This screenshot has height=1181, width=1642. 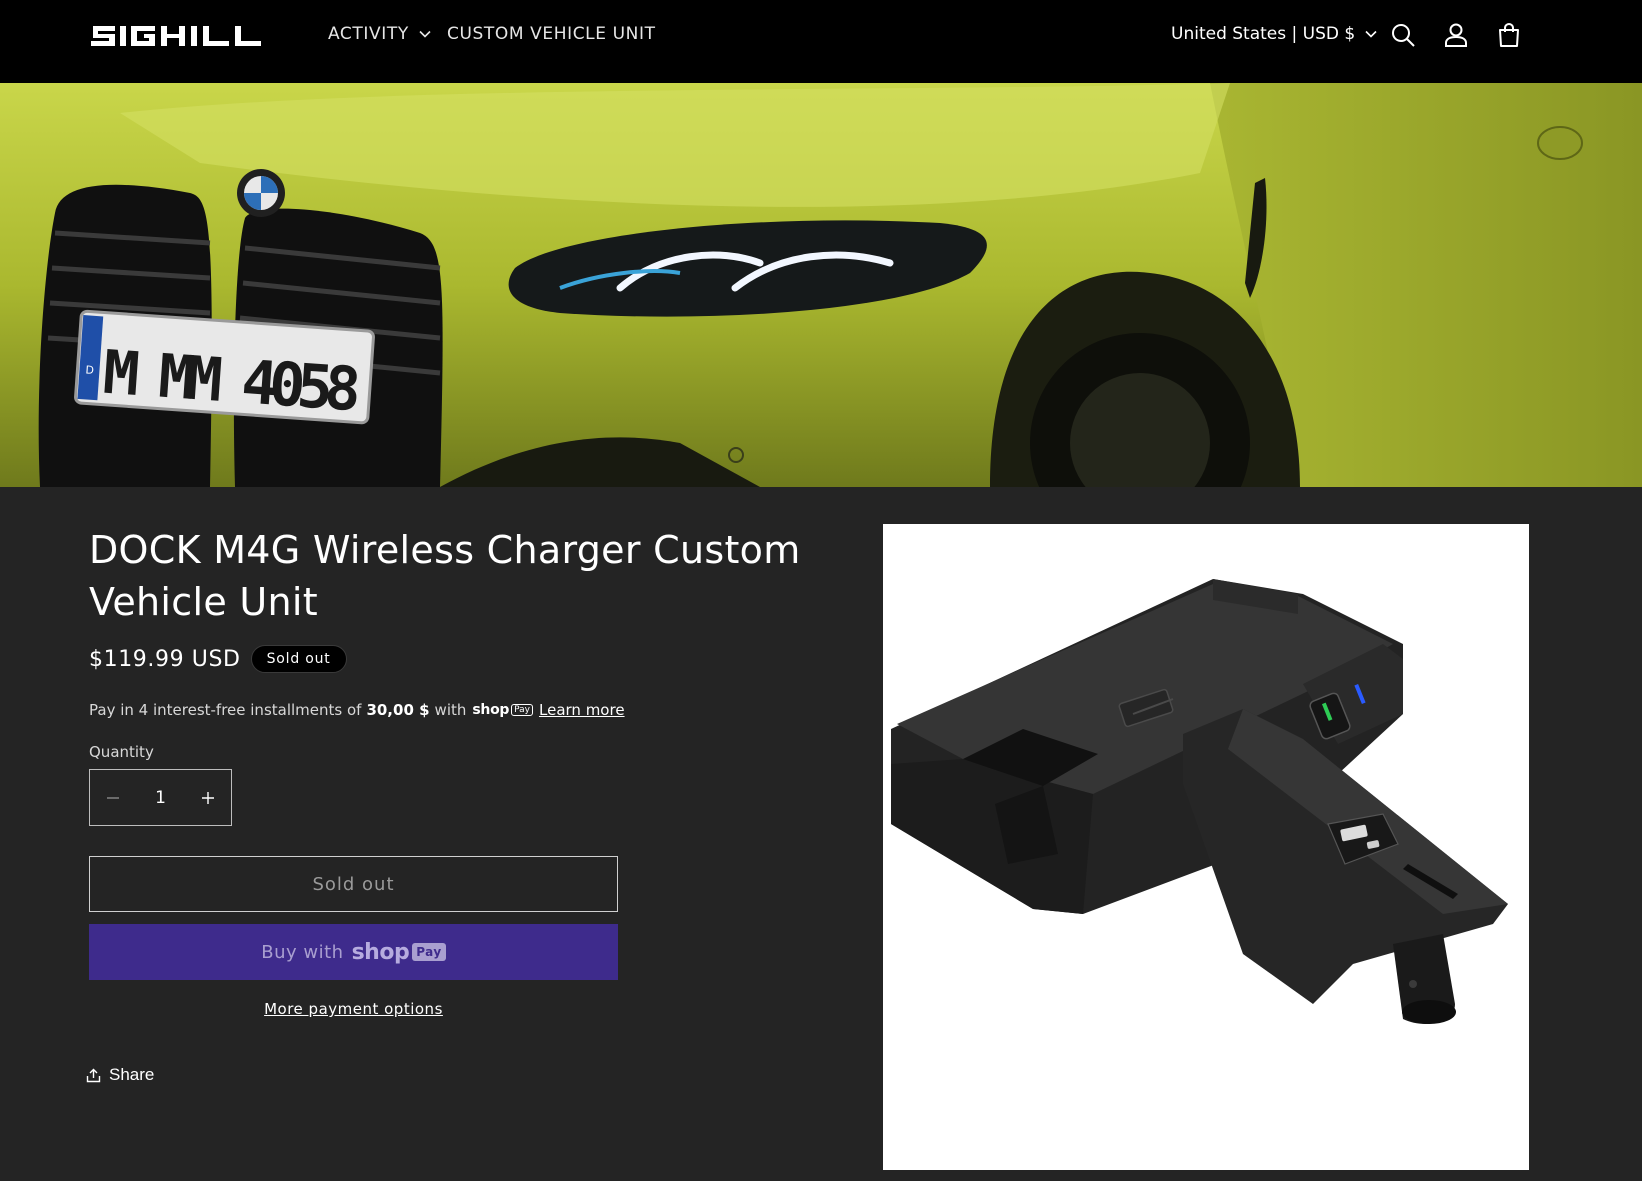 I want to click on nav-activity: ACTIVITY, so click(x=379, y=34).